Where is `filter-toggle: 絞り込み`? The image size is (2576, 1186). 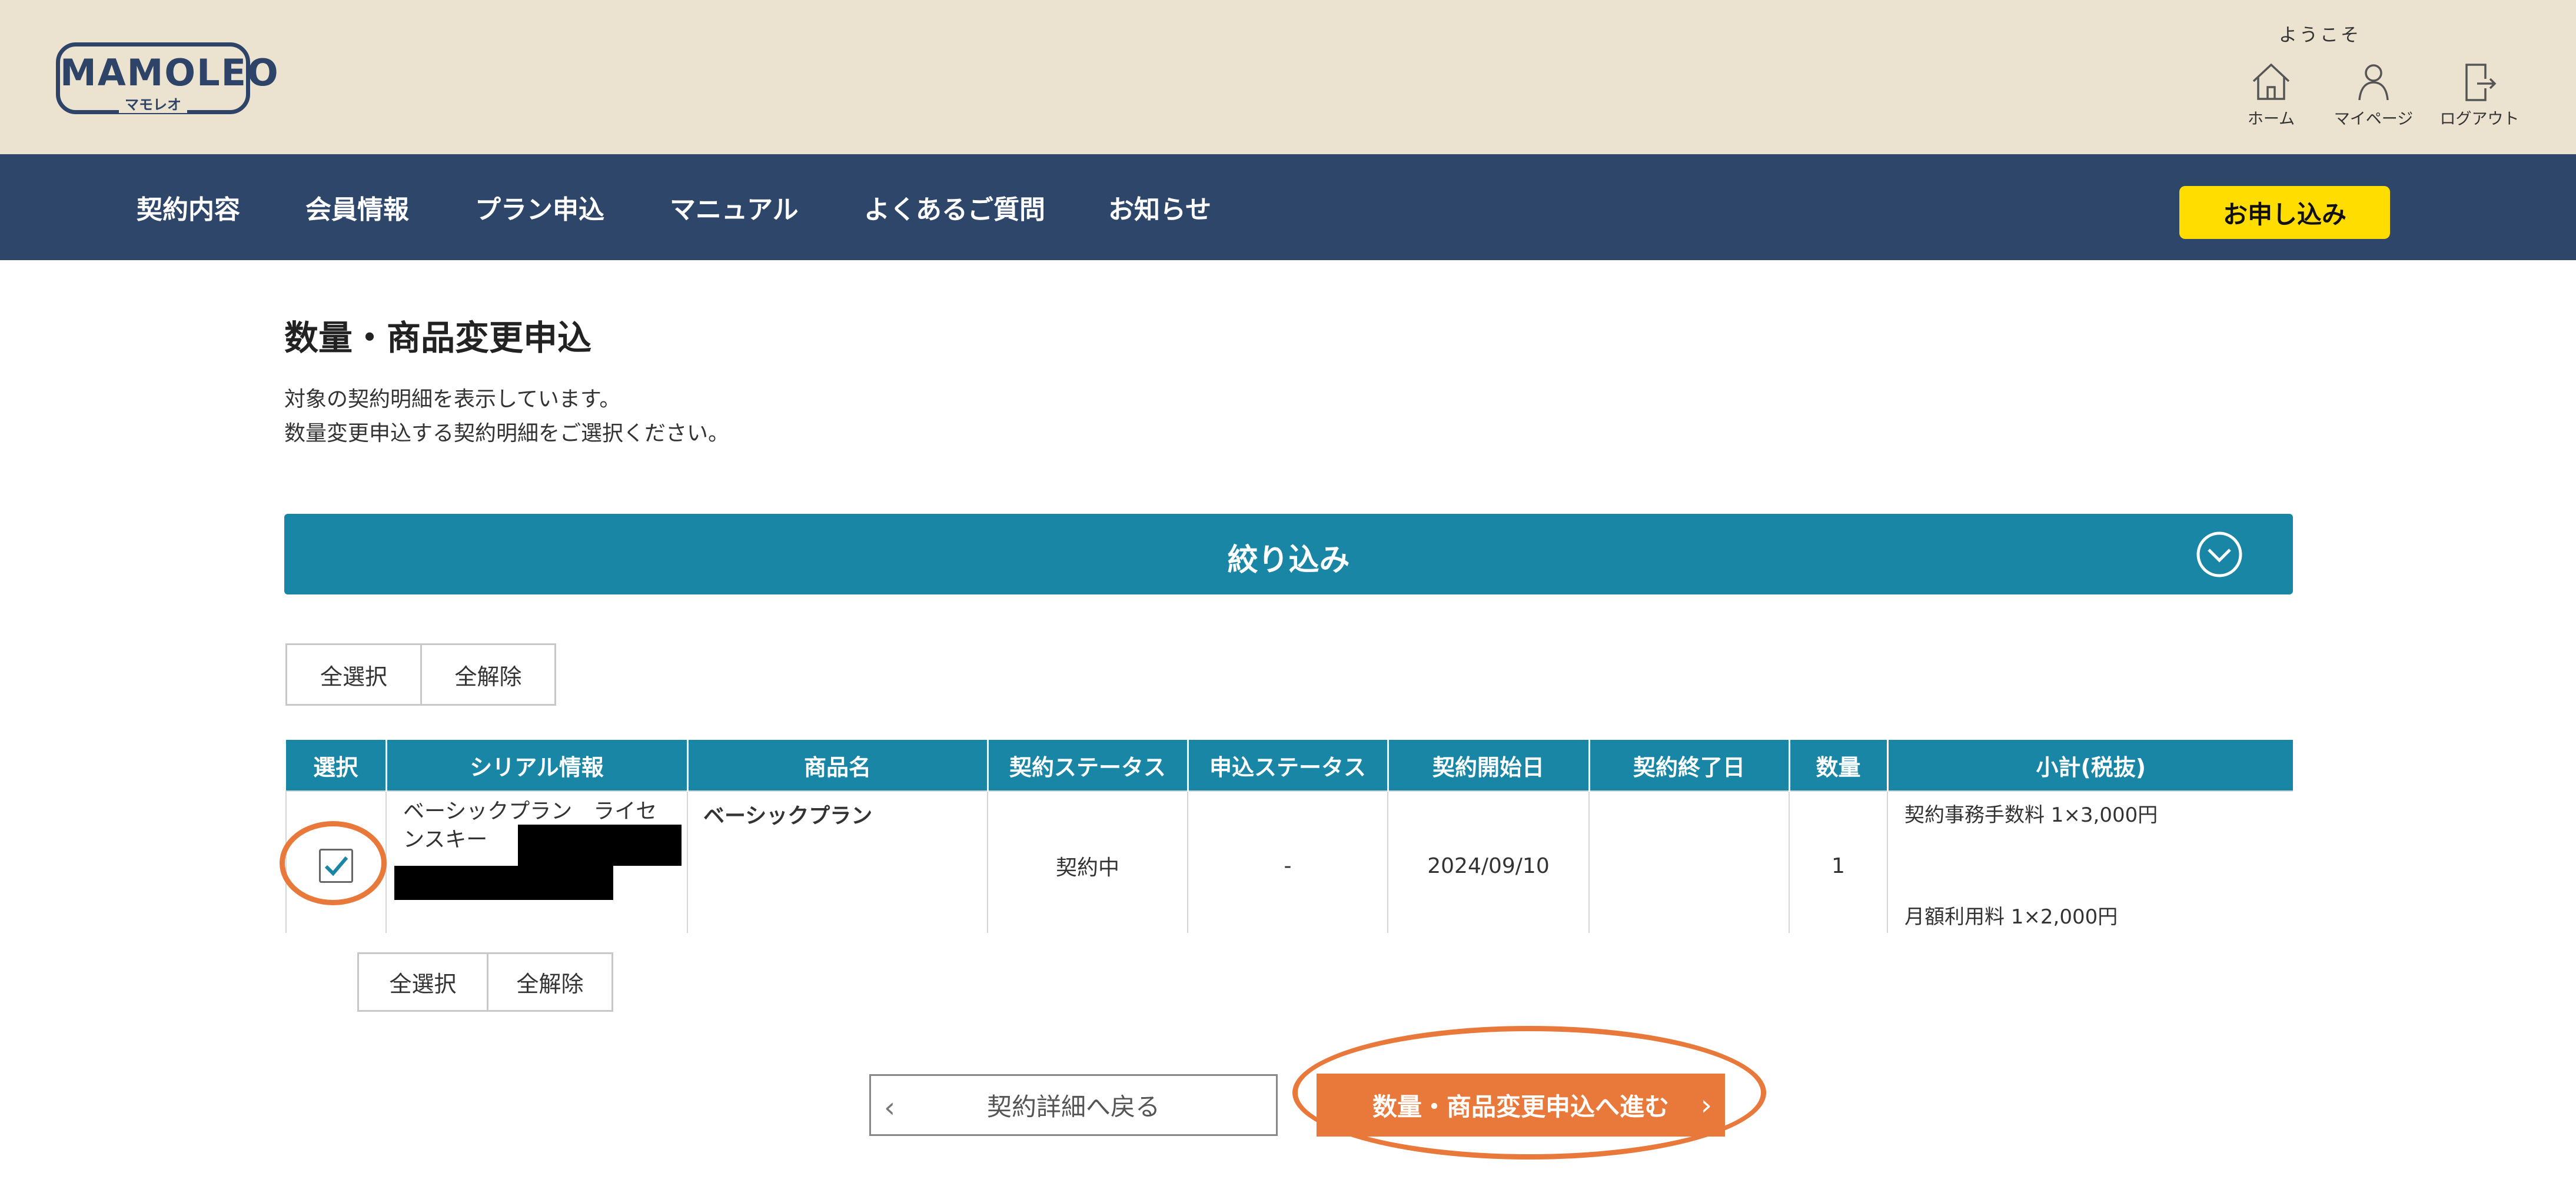 filter-toggle: 絞り込み is located at coordinates (1288, 554).